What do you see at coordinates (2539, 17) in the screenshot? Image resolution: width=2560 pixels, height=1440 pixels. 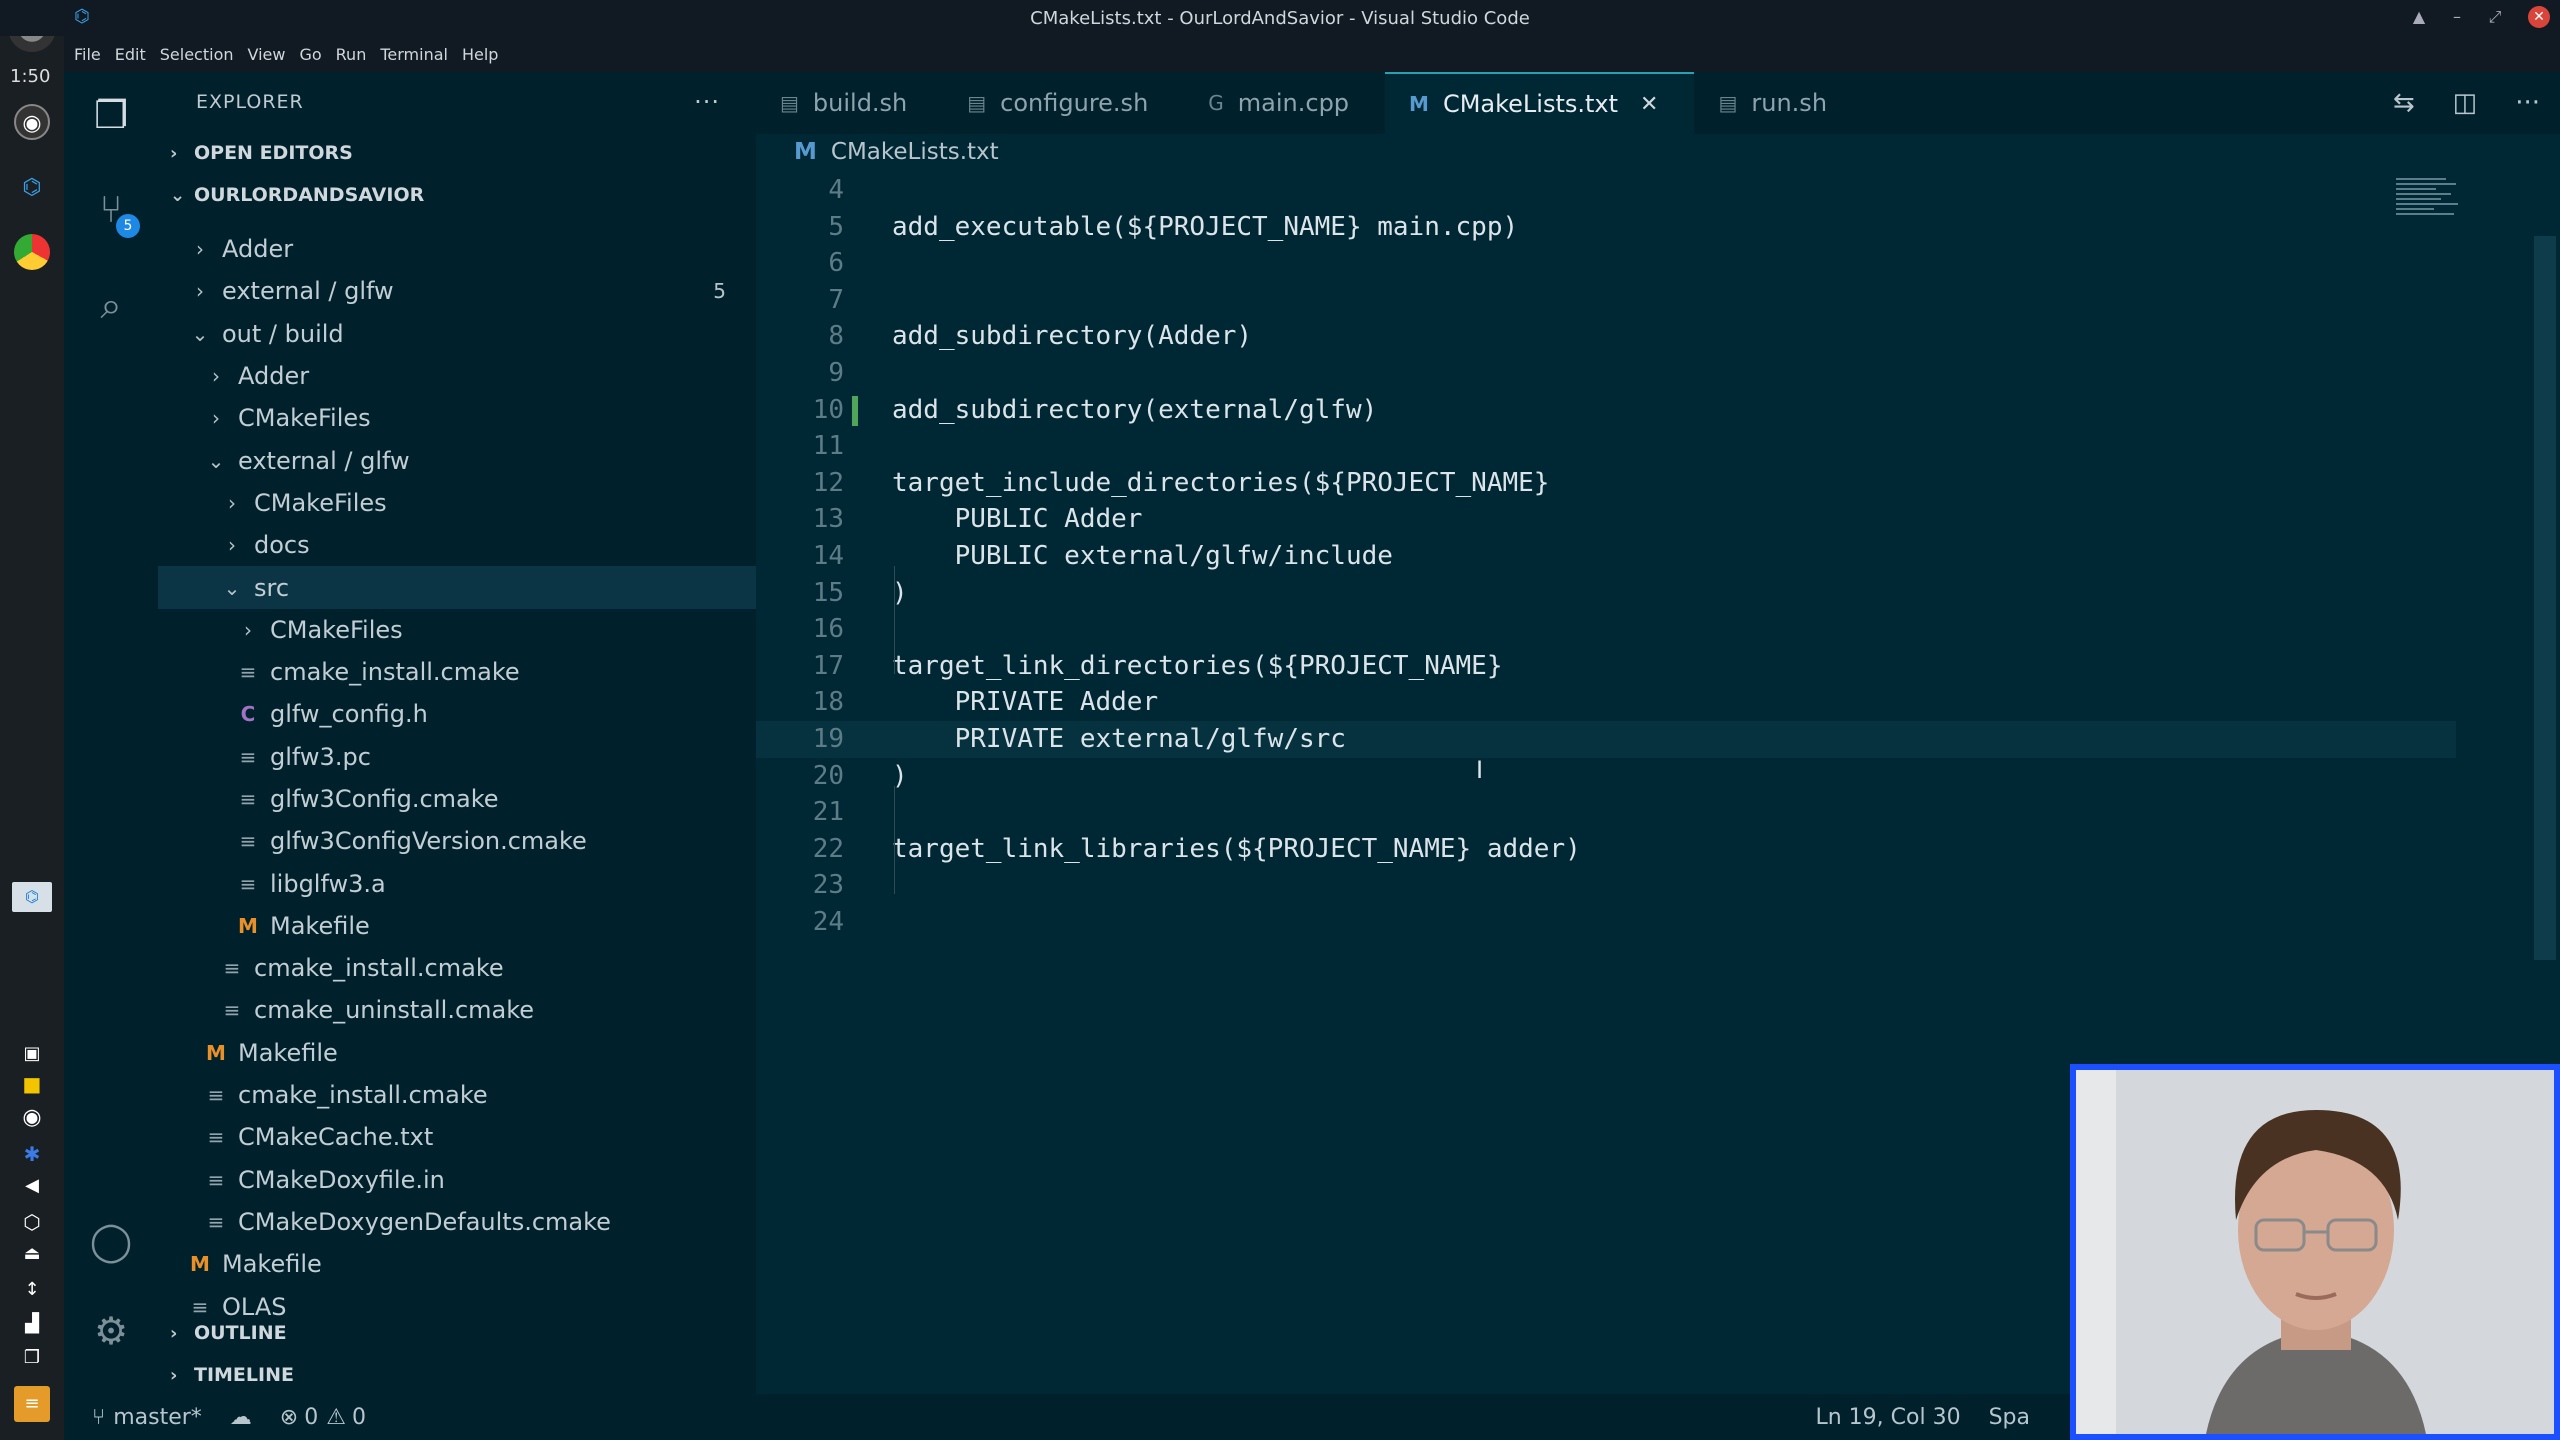 I see `close-window-button: ✕` at bounding box center [2539, 17].